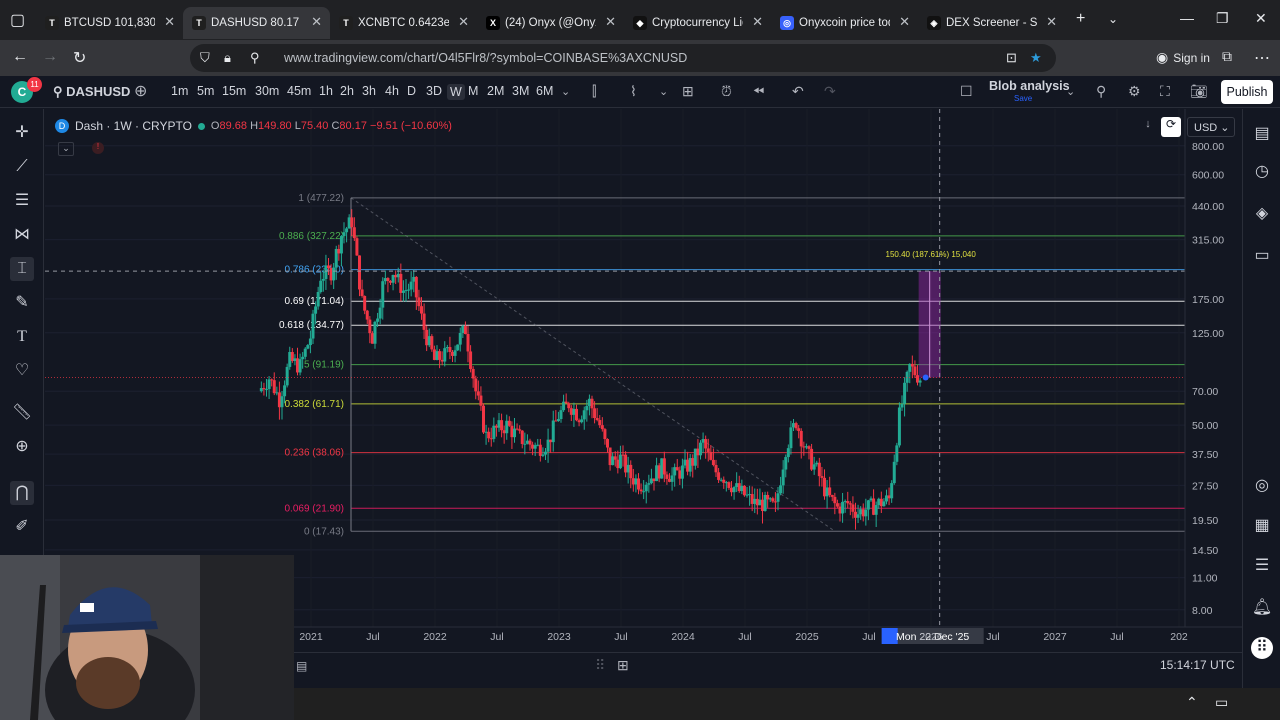 Image resolution: width=1280 pixels, height=720 pixels. What do you see at coordinates (1101, 91) in the screenshot?
I see `quick-search-icon: ⚲` at bounding box center [1101, 91].